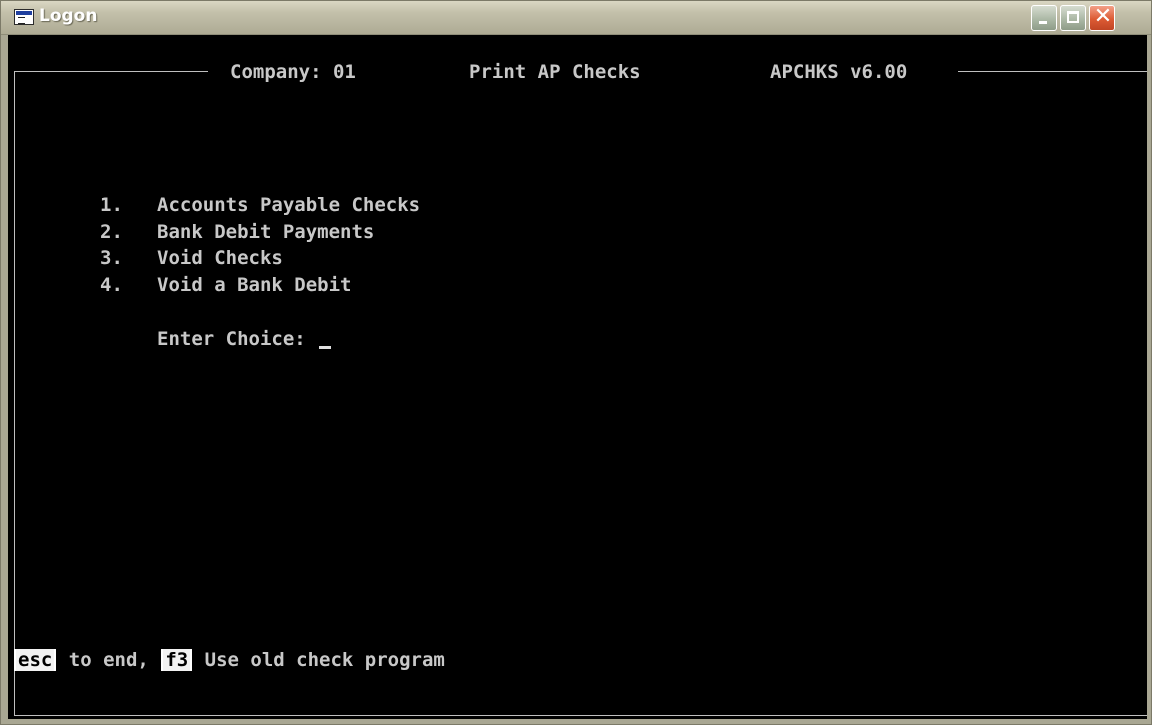 This screenshot has width=1152, height=725. I want to click on program-title: Print AP Checks, so click(555, 72).